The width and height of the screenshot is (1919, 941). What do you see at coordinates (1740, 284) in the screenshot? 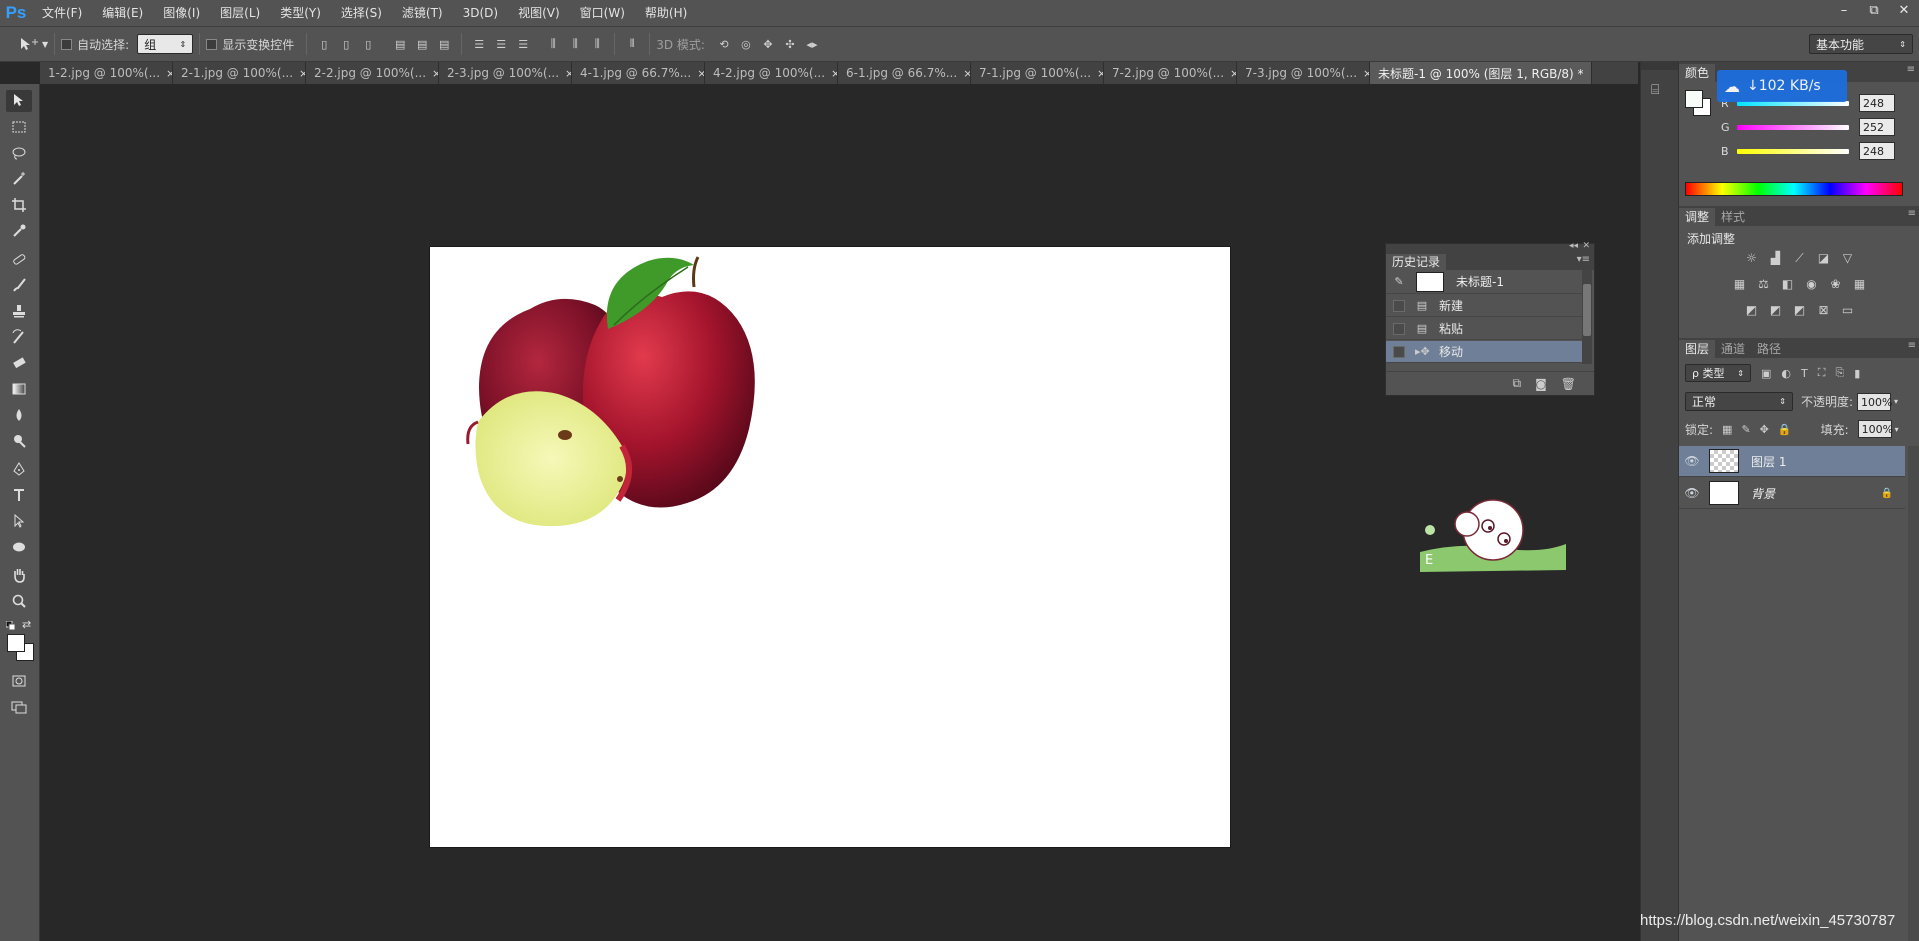
I see `hue-saturation-icon: ▦` at bounding box center [1740, 284].